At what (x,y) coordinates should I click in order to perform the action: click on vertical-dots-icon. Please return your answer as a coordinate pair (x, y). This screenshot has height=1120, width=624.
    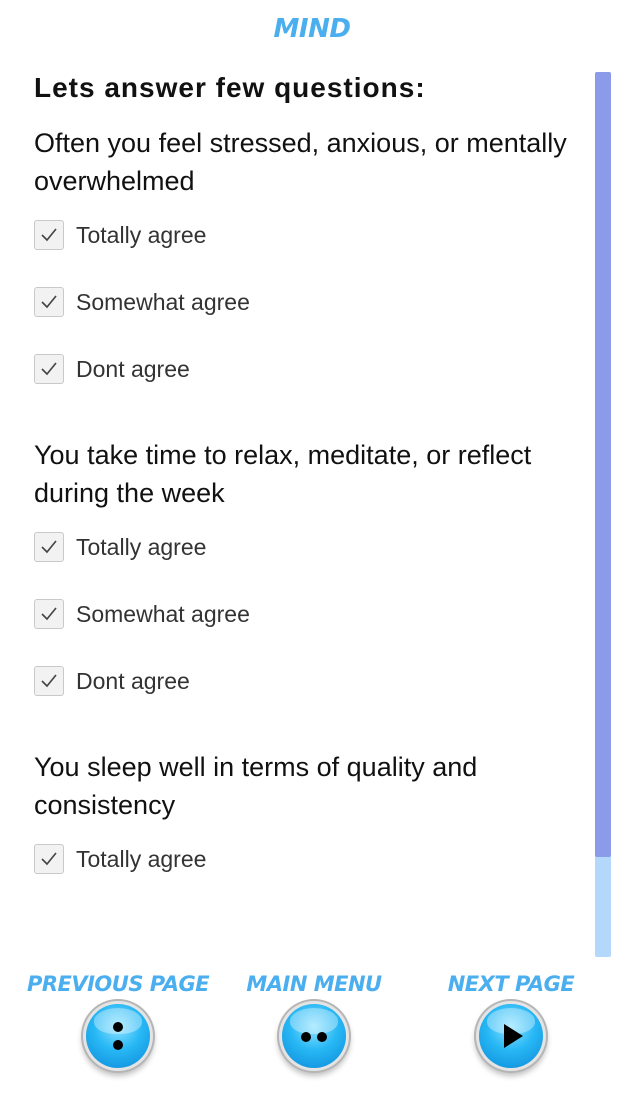
    Looking at the image, I should click on (118, 1036).